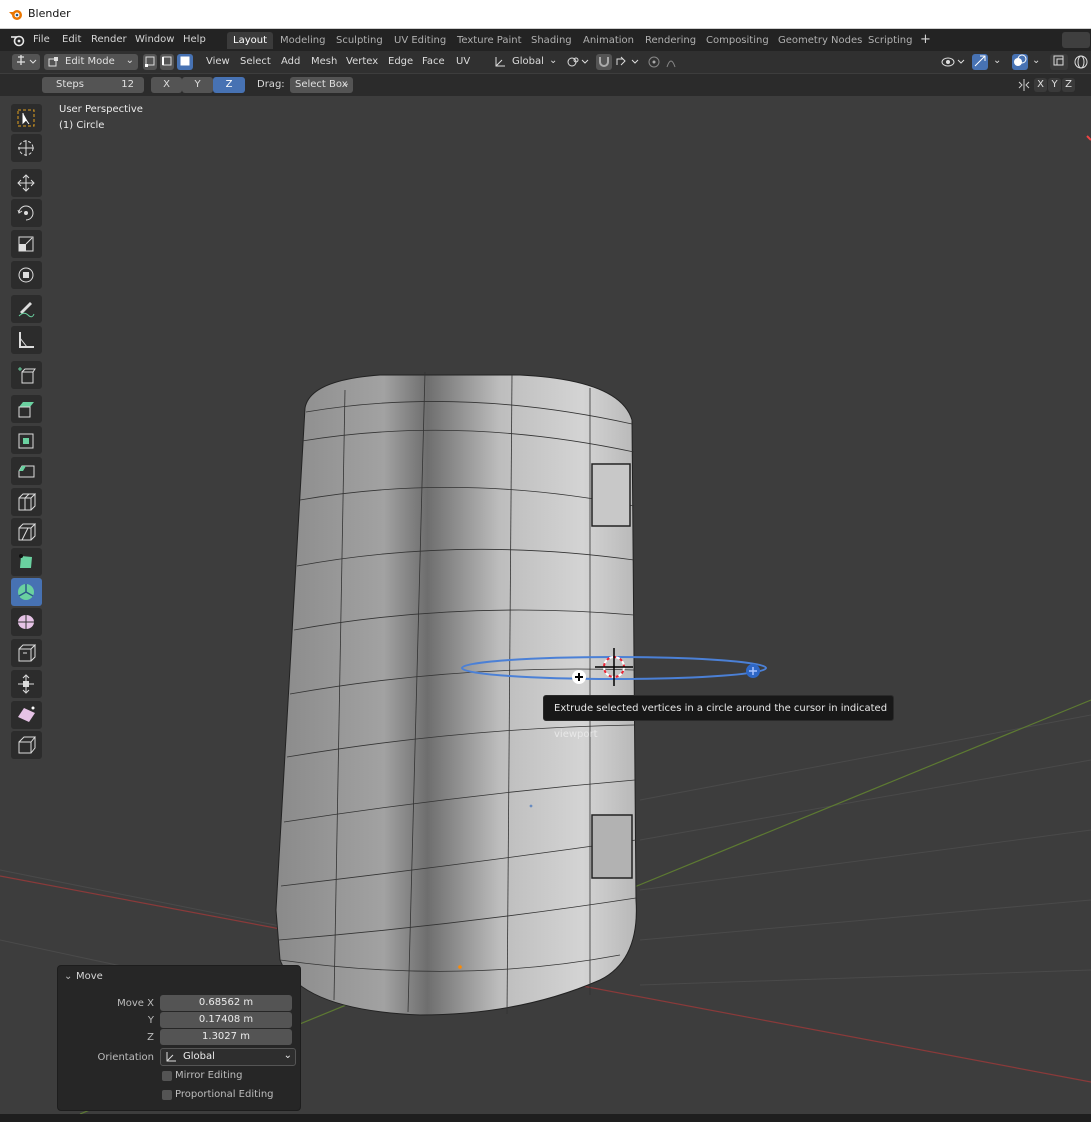 Image resolution: width=1091 pixels, height=1122 pixels. Describe the element at coordinates (26, 409) in the screenshot. I see `tool-extrude-region` at that location.